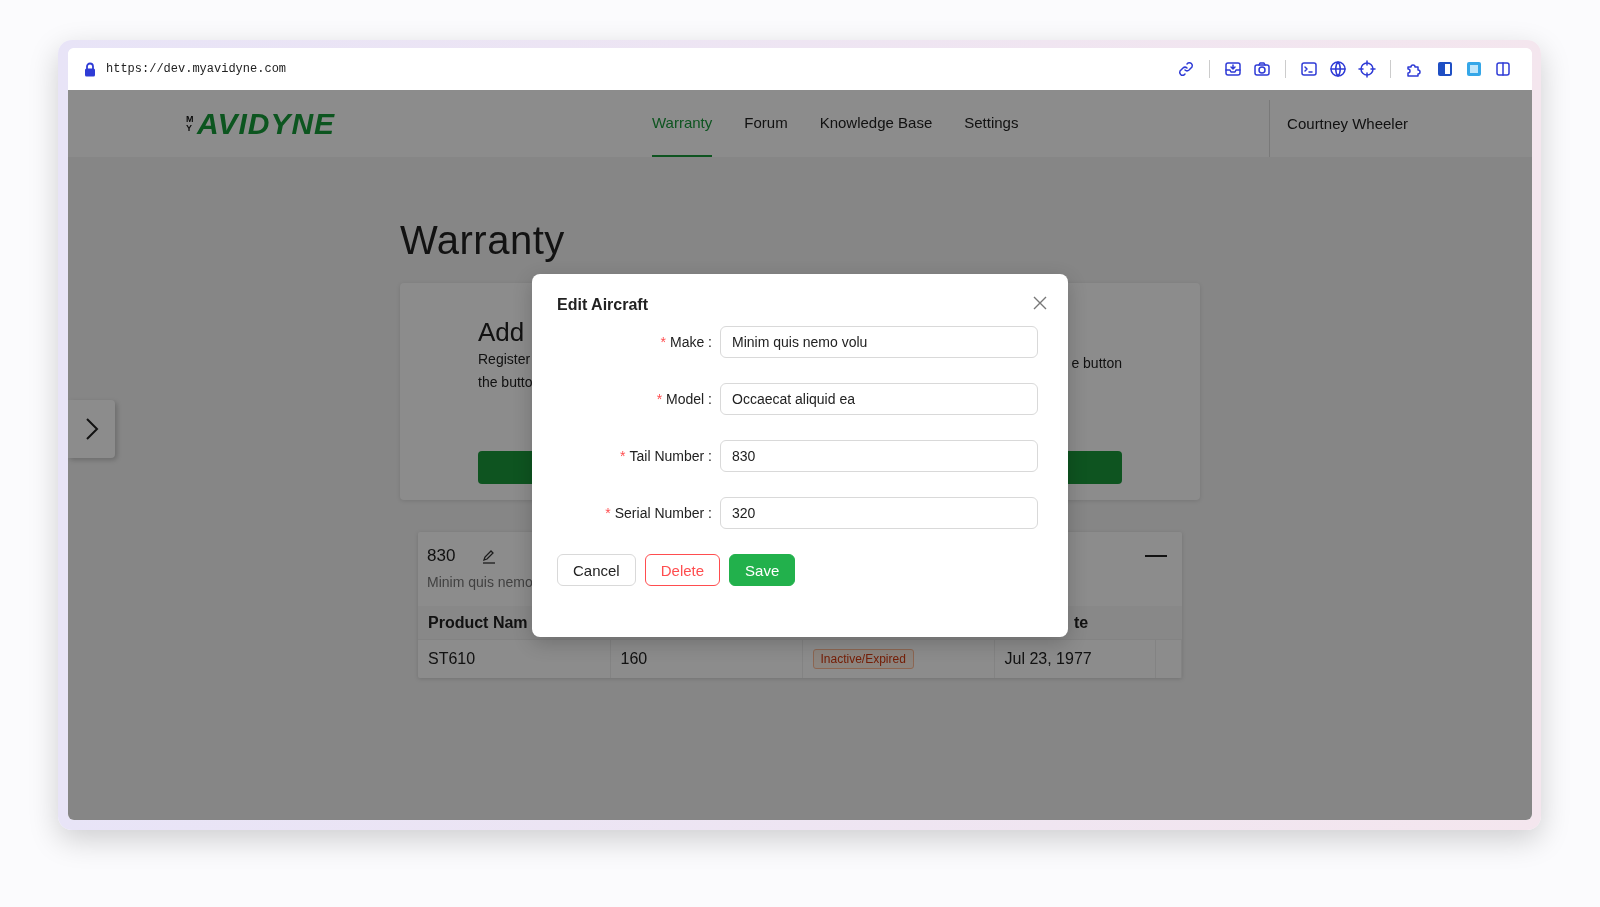 The width and height of the screenshot is (1600, 907). Describe the element at coordinates (666, 456) in the screenshot. I see `field-label: * Tail Number :` at that location.